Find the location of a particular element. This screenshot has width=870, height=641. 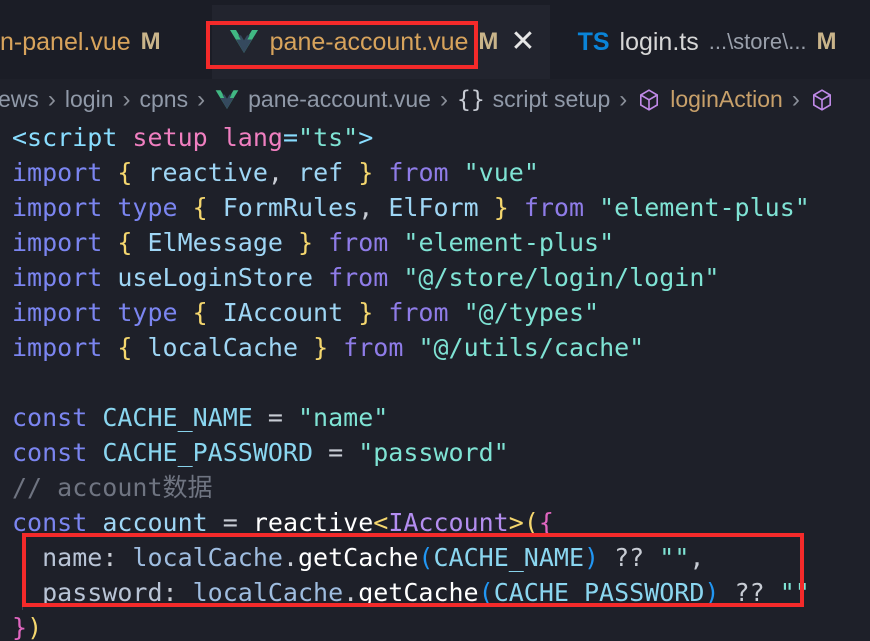

tab-label: login.ts is located at coordinates (659, 41).